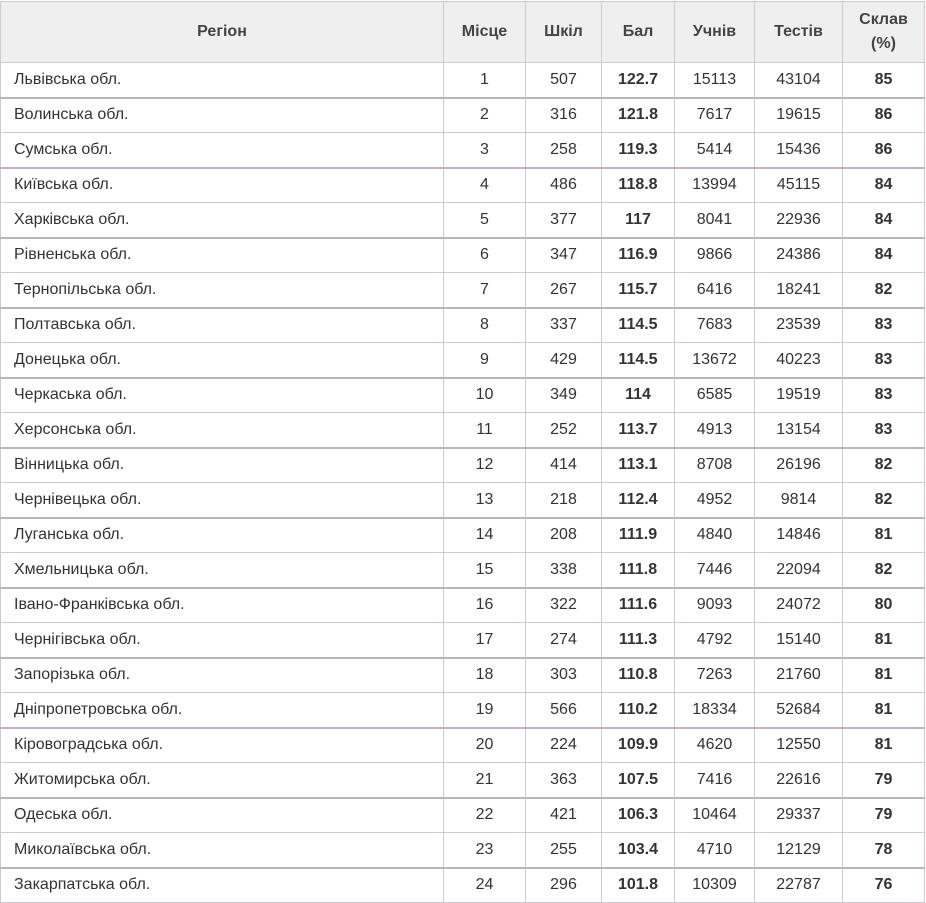  I want to click on cell-region: Львівська обл., so click(222, 80).